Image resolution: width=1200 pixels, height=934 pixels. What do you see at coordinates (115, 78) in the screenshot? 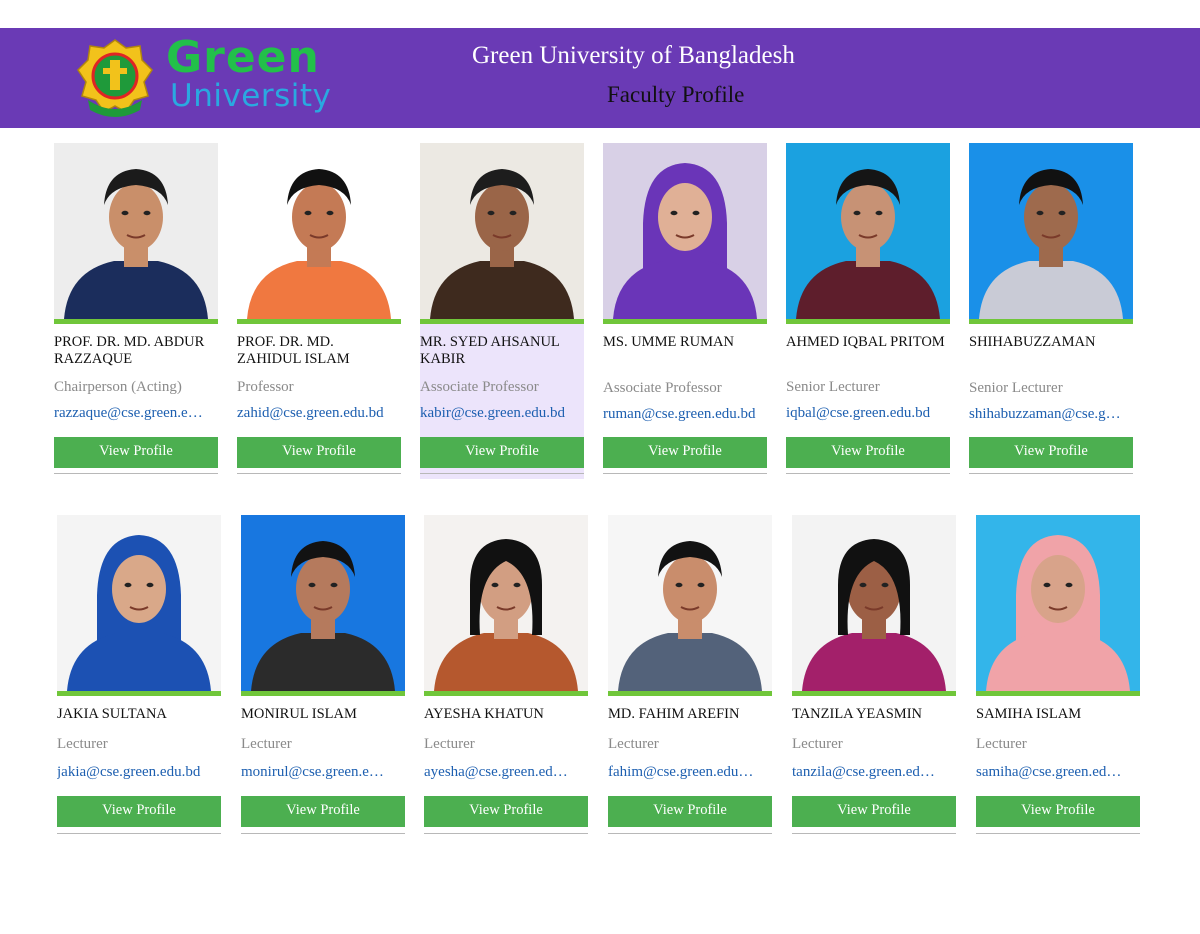
I see `university-seal-icon` at bounding box center [115, 78].